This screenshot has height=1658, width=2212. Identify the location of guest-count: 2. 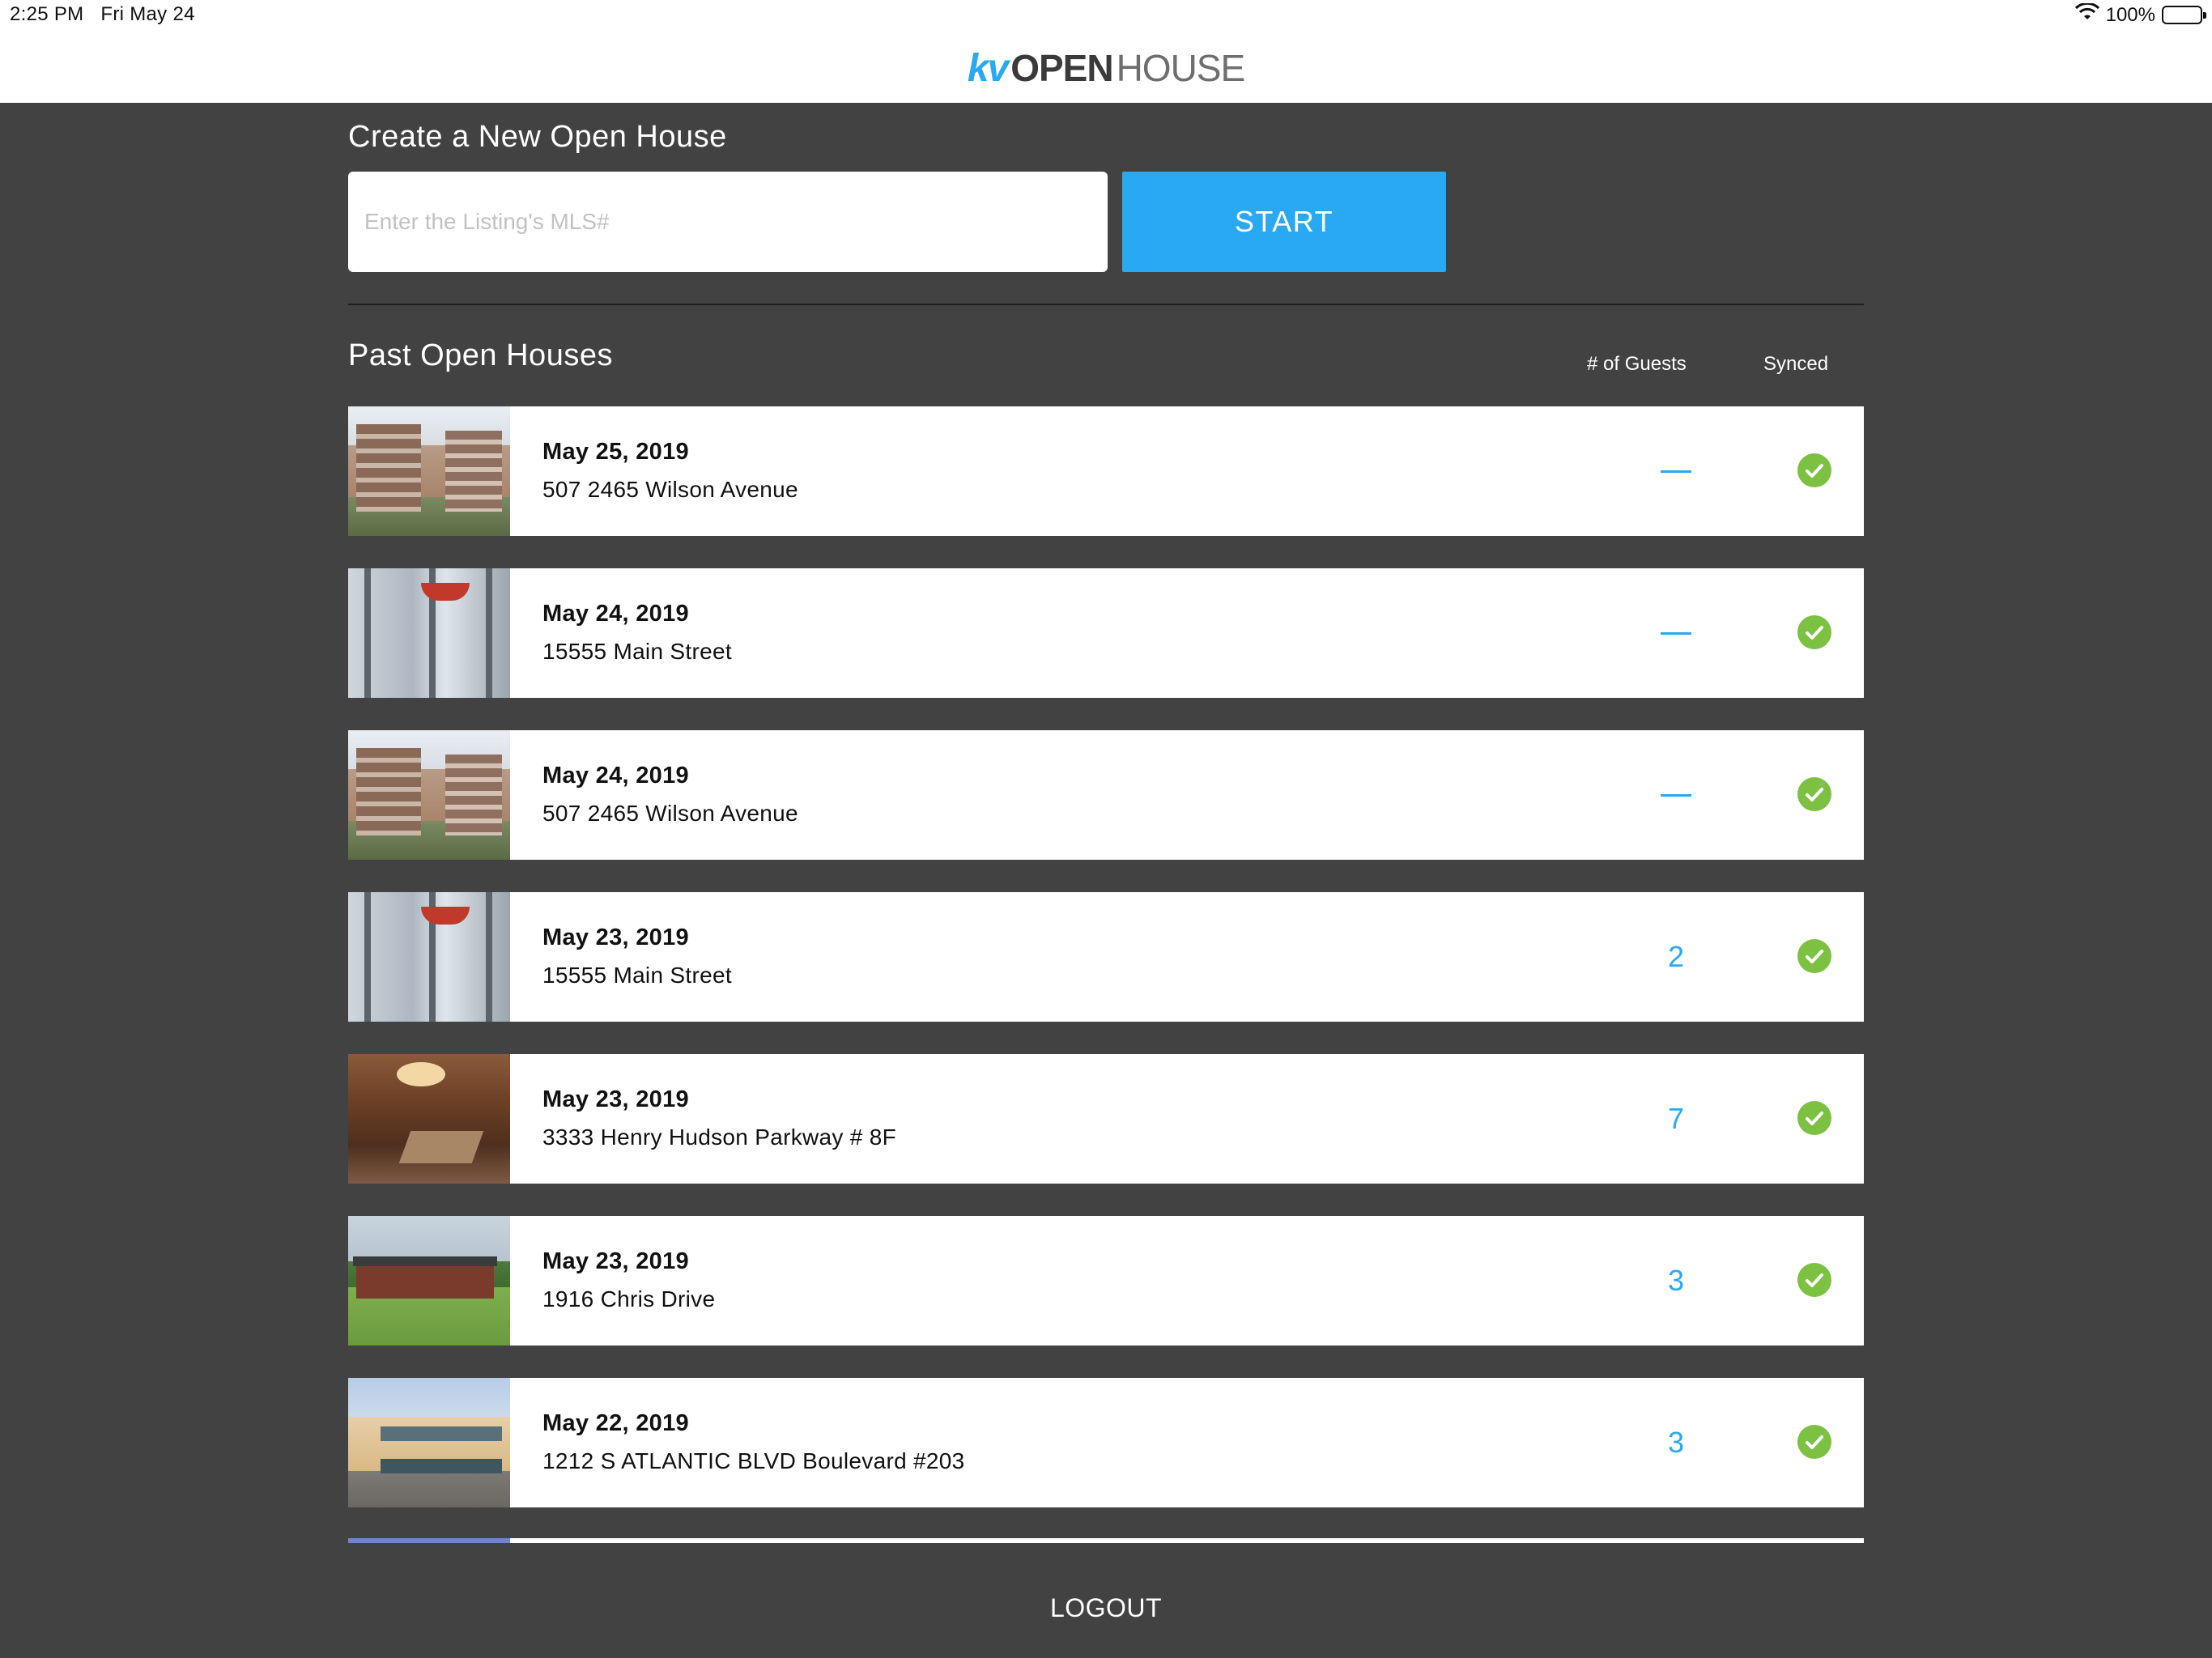
(1676, 956).